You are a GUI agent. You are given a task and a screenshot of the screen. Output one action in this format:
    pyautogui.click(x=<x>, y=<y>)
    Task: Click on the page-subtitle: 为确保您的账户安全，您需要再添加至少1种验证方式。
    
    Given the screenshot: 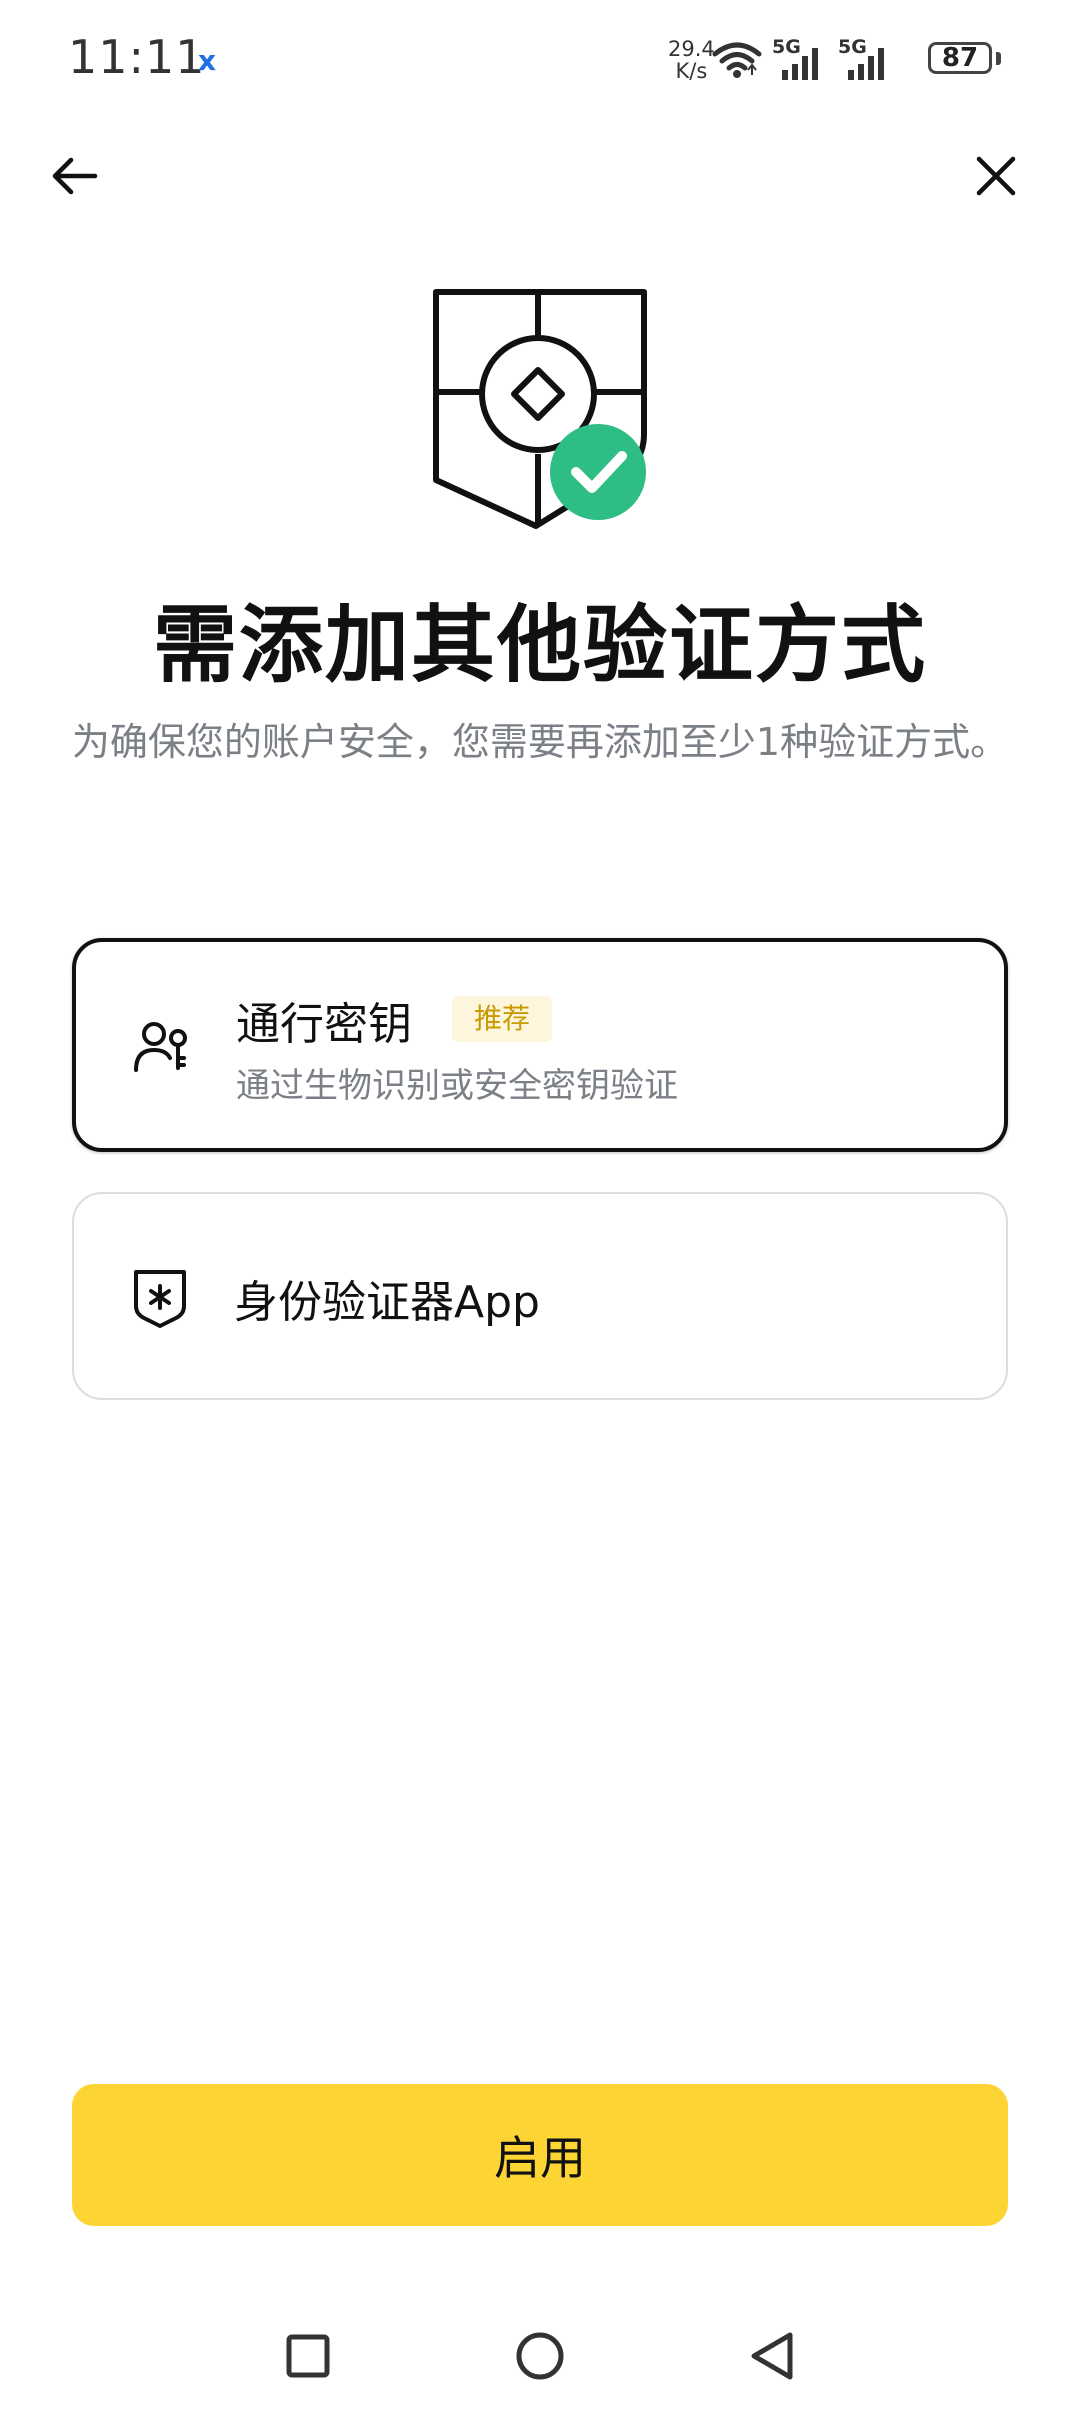 What is the action you would take?
    pyautogui.click(x=540, y=742)
    